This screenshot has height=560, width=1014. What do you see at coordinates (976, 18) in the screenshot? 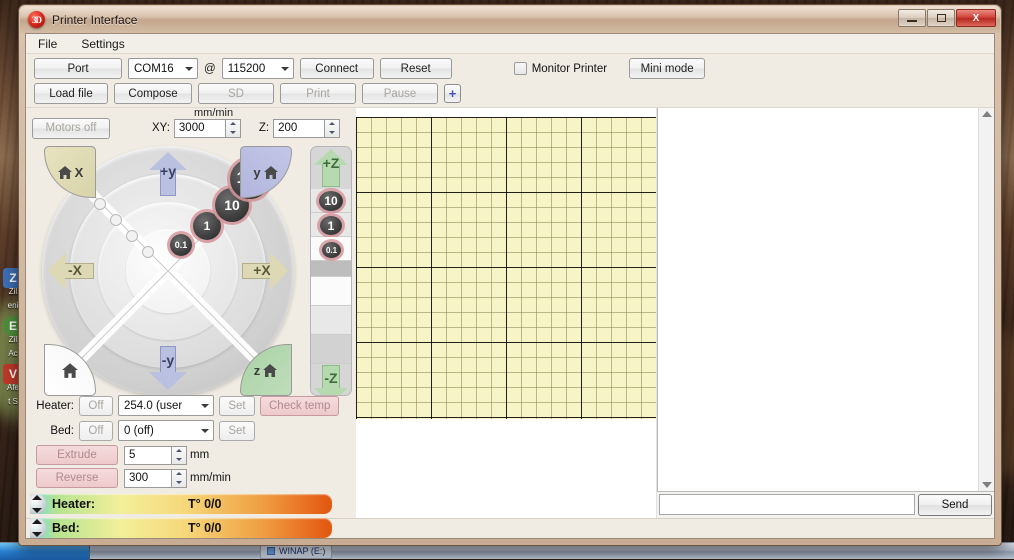
I see `close-button: X` at bounding box center [976, 18].